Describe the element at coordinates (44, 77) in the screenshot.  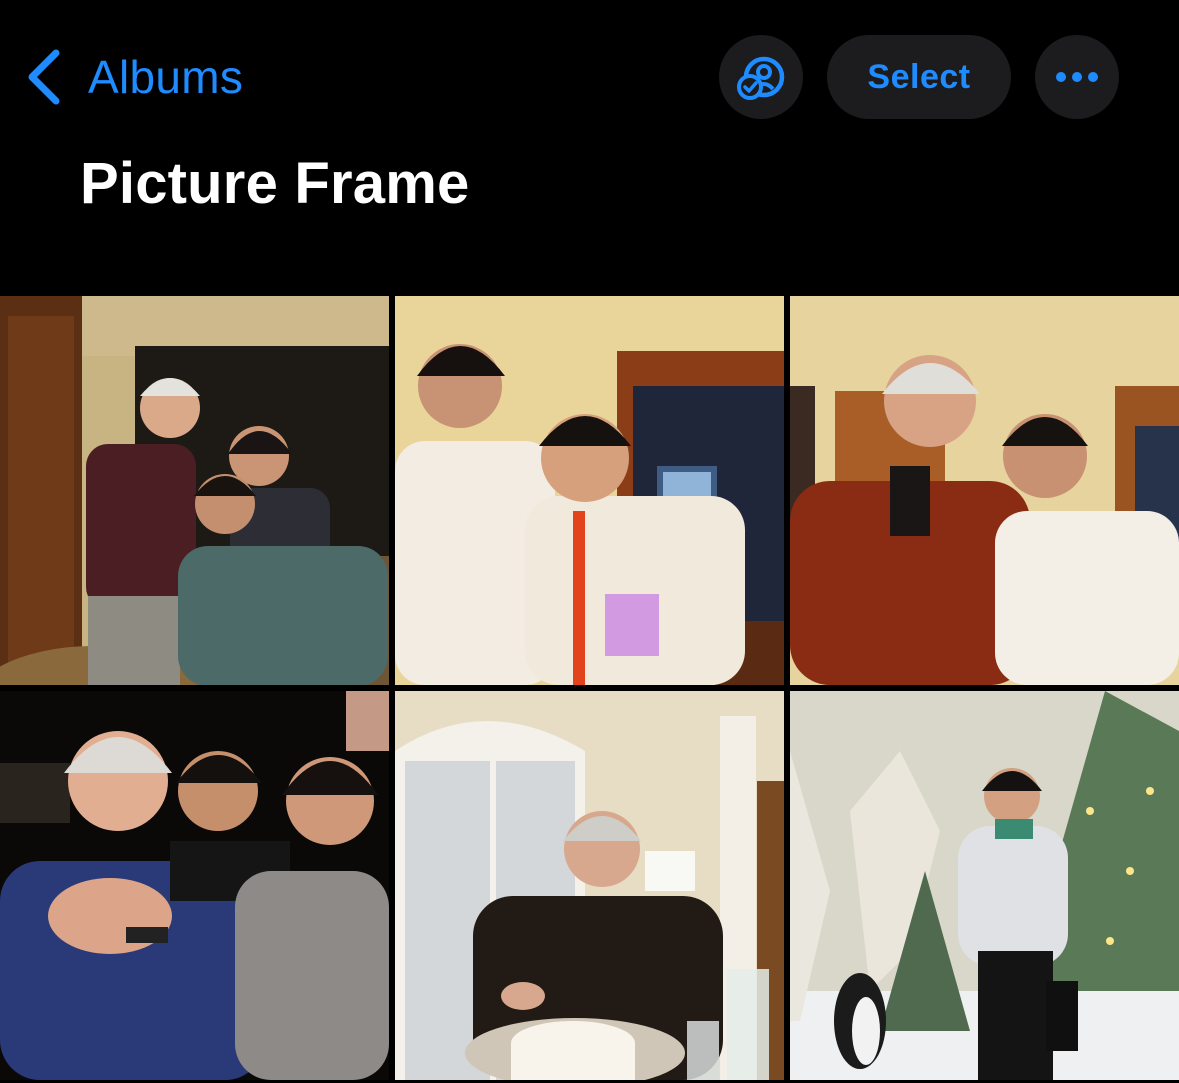
I see `chevron-left-icon` at that location.